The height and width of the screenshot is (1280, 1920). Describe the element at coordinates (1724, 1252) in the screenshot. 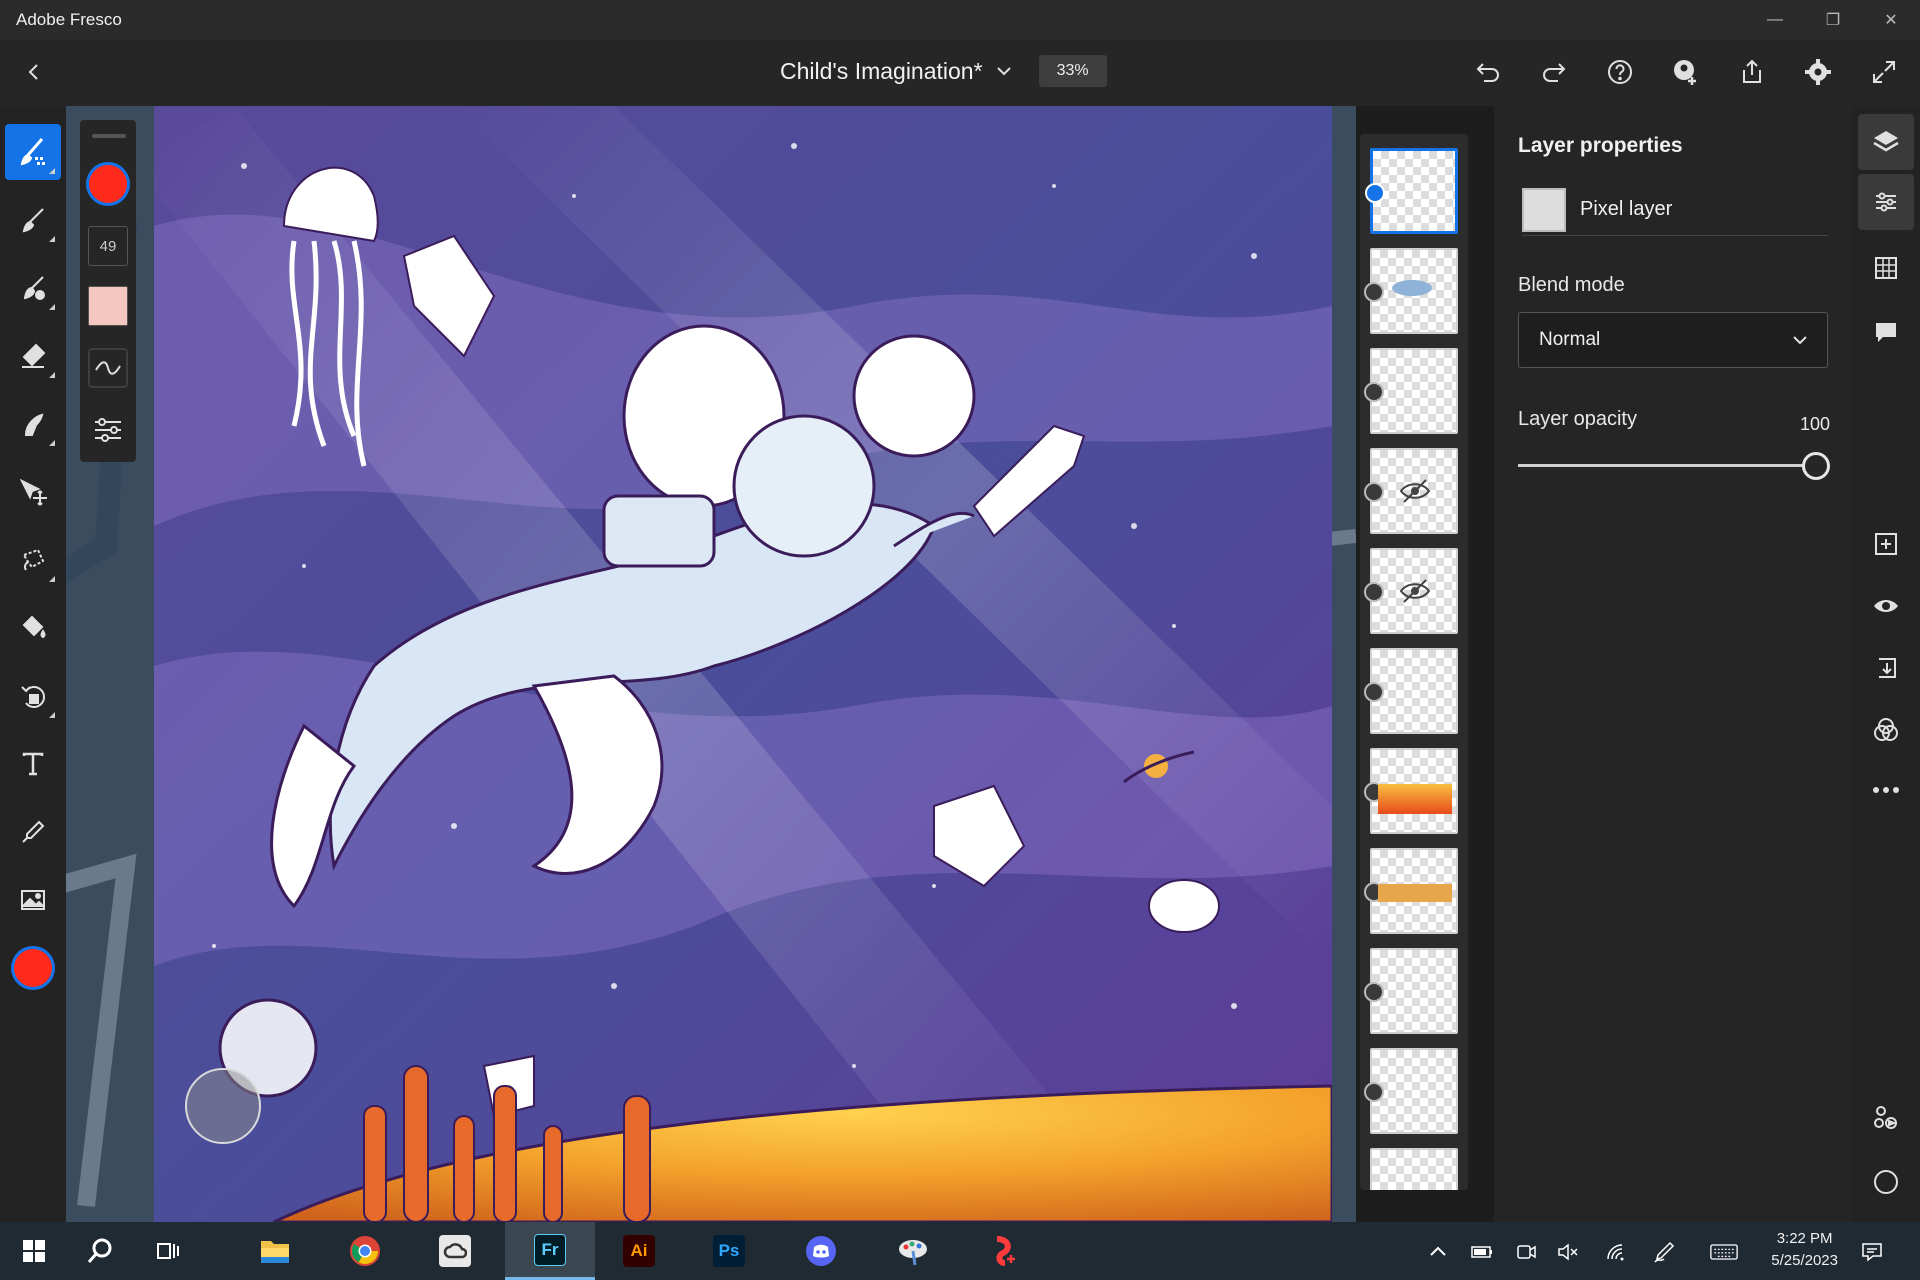

I see `tray-touch-keyboard` at that location.